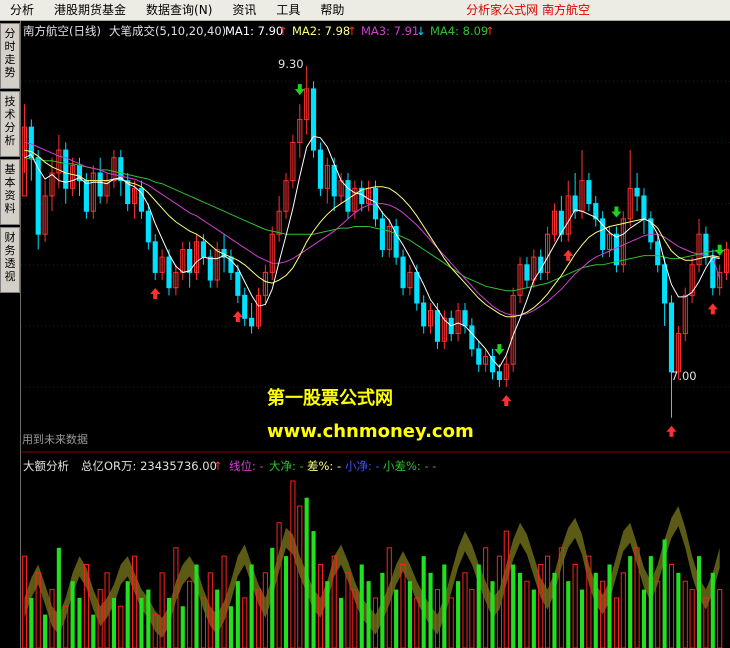 This screenshot has height=648, width=730. What do you see at coordinates (362, 466) in the screenshot?
I see `small-net: 小净: -` at bounding box center [362, 466].